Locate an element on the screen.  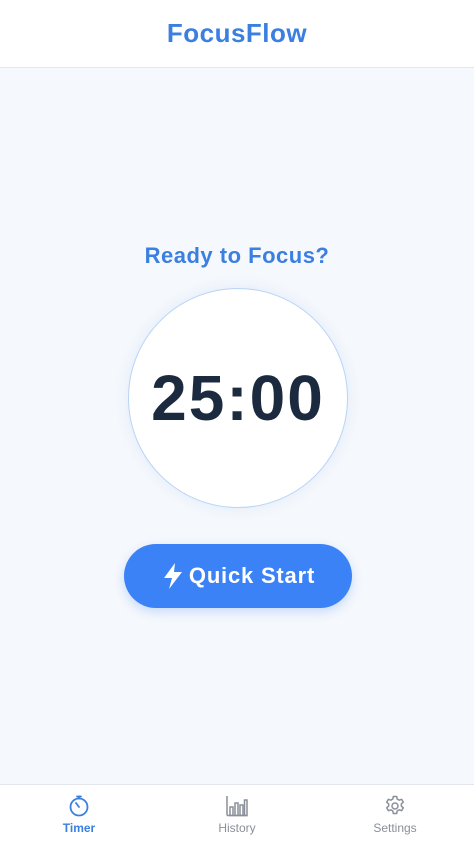
timer-circle: 25:00 is located at coordinates (238, 398).